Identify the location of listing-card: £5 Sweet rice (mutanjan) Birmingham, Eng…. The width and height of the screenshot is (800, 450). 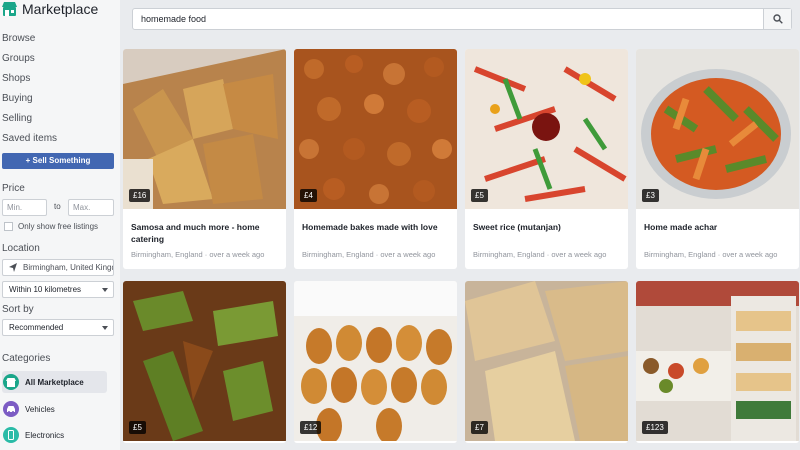
(546, 159).